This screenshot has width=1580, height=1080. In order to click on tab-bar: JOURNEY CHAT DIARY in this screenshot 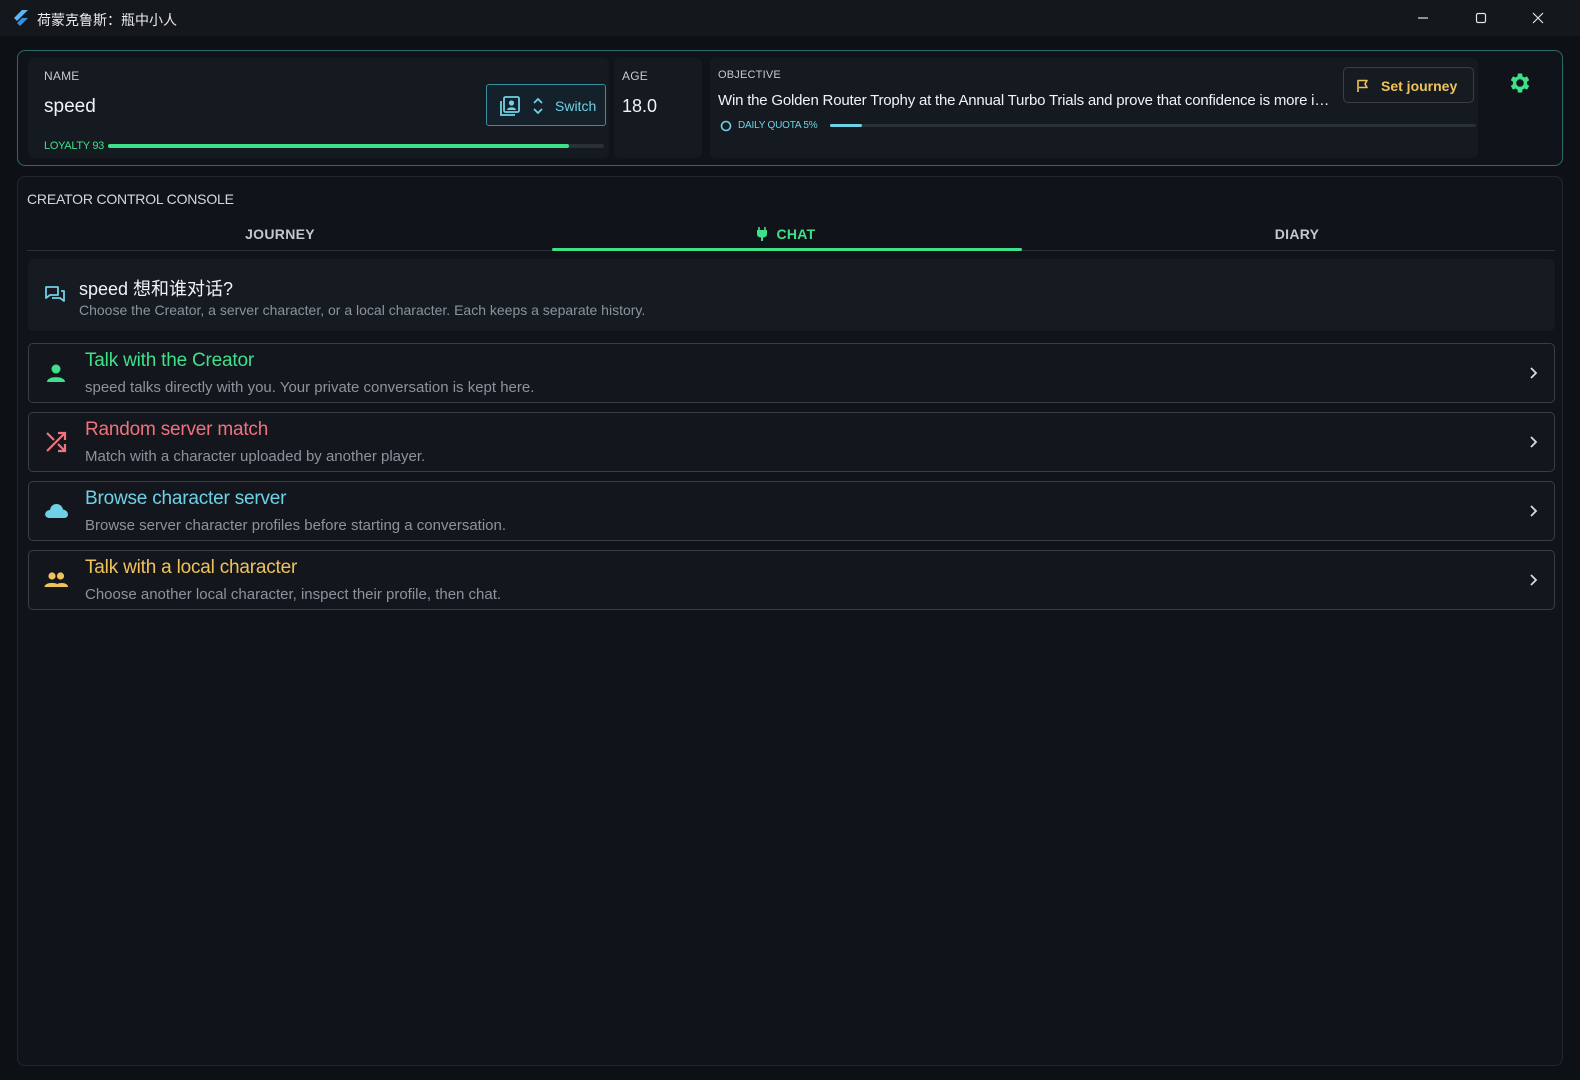, I will do `click(791, 234)`.